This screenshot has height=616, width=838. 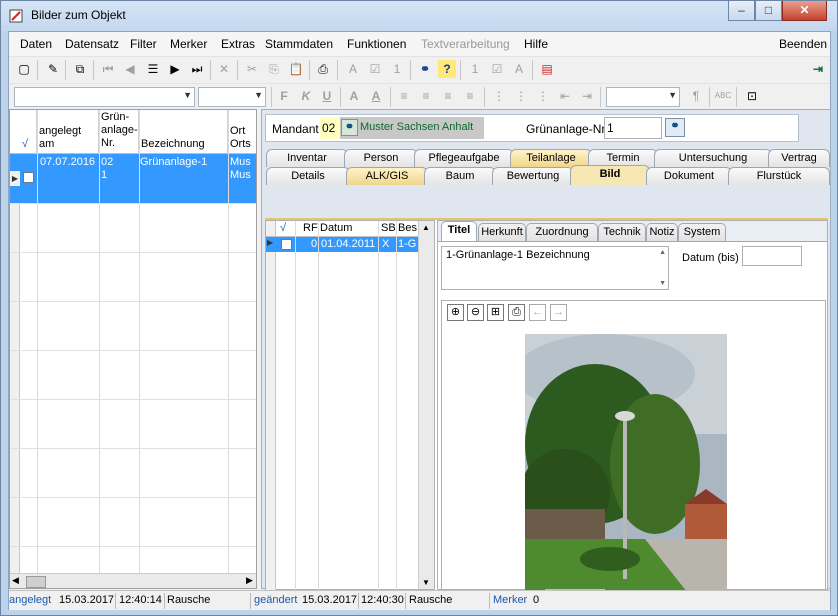 I want to click on last-record-icon: ⏭, so click(x=197, y=69).